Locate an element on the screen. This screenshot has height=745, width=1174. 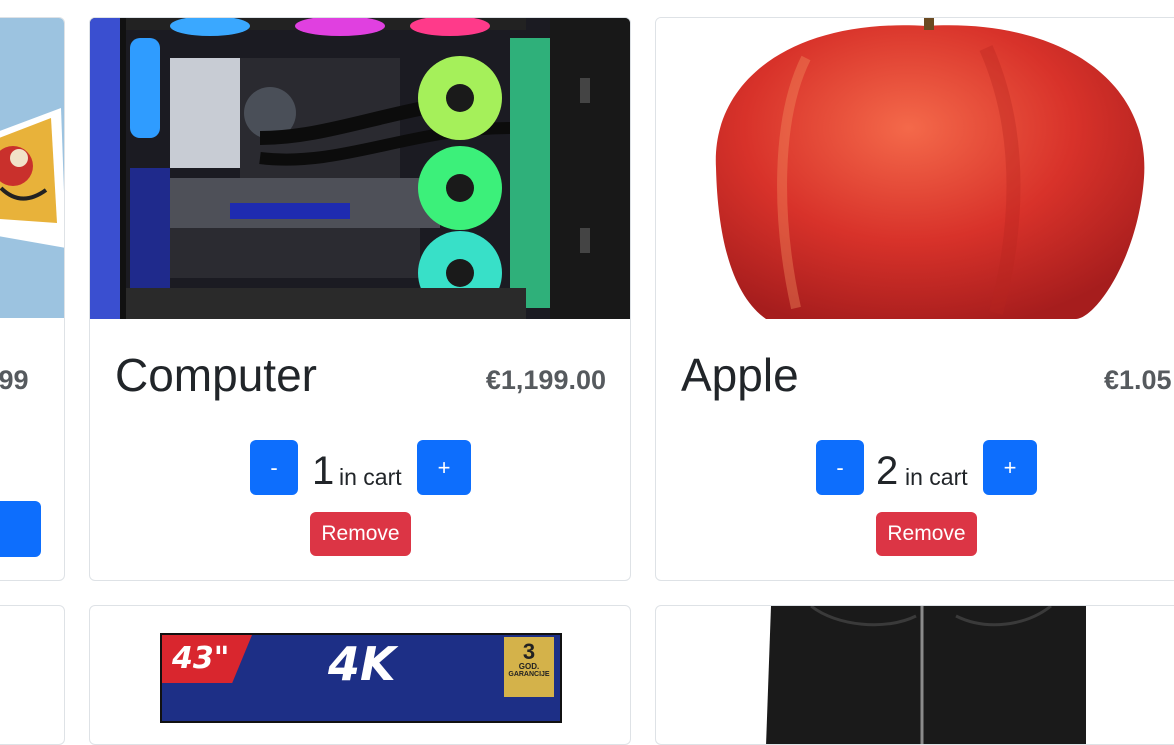
sticker-illustration is located at coordinates (32, 178).